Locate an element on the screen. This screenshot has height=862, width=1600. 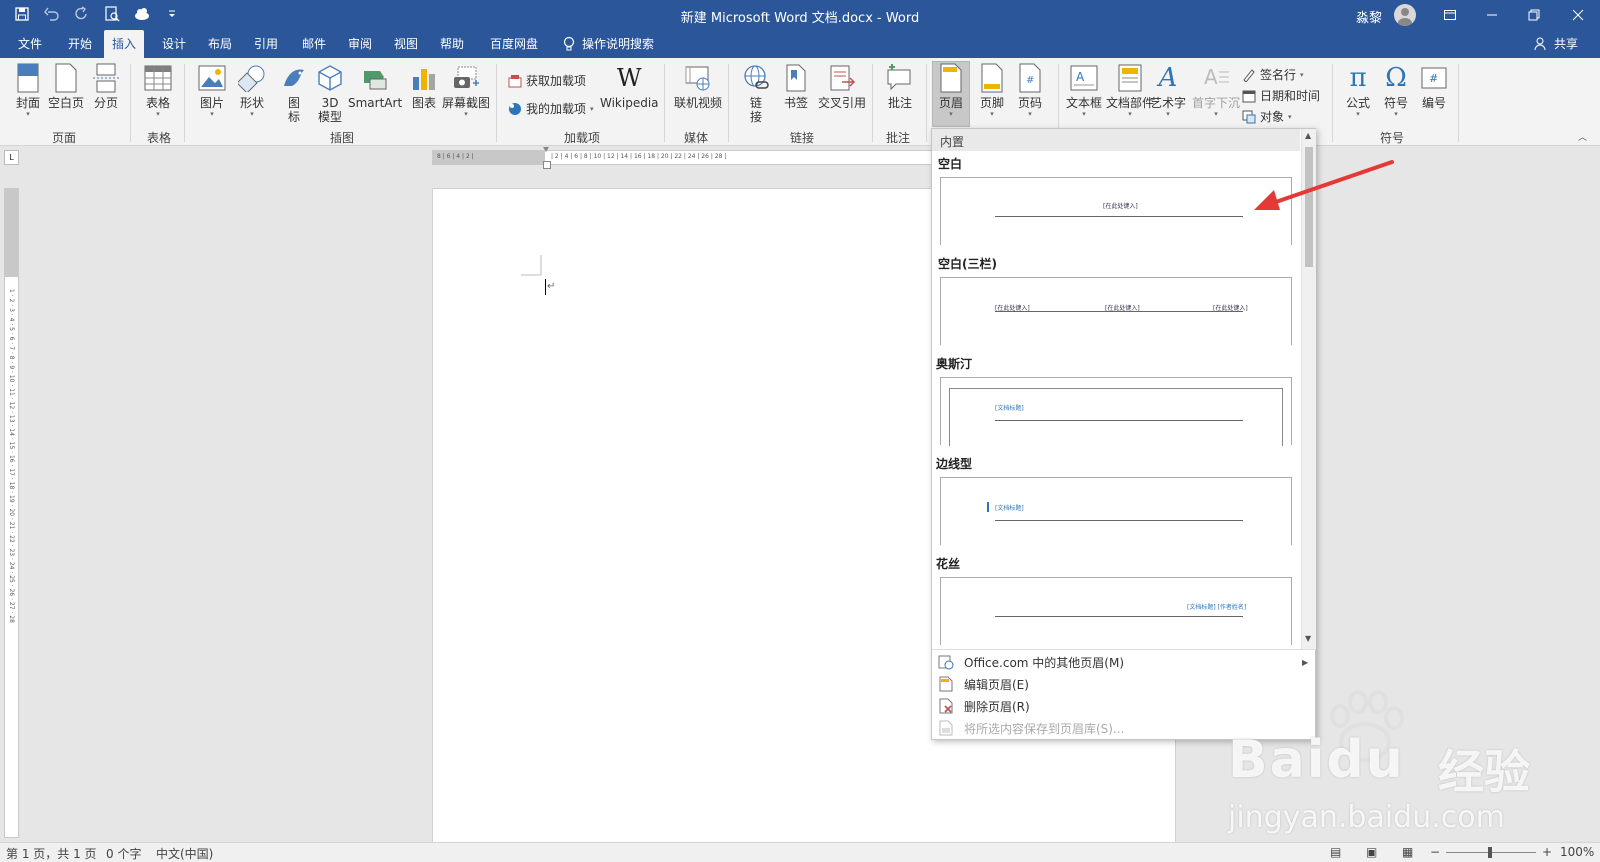
shapes-button: 形状 ▾ is located at coordinates (252, 90).